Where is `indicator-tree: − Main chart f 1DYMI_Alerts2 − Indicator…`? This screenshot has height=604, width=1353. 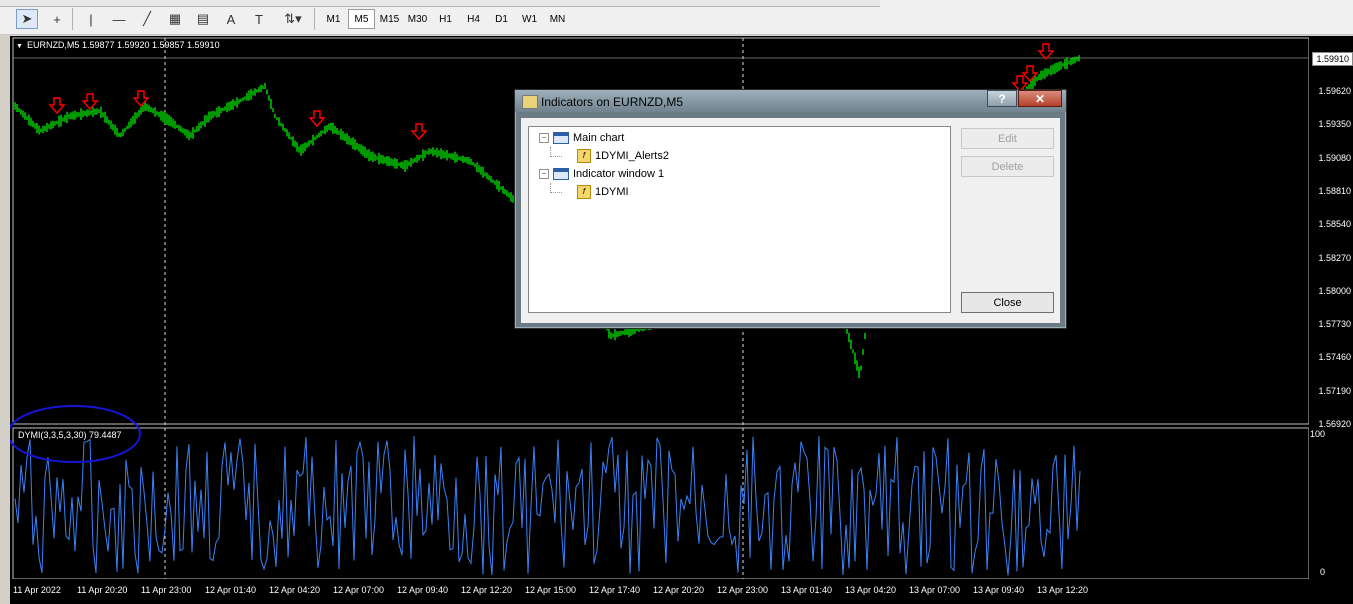 indicator-tree: − Main chart f 1DYMI_Alerts2 − Indicator… is located at coordinates (739, 219).